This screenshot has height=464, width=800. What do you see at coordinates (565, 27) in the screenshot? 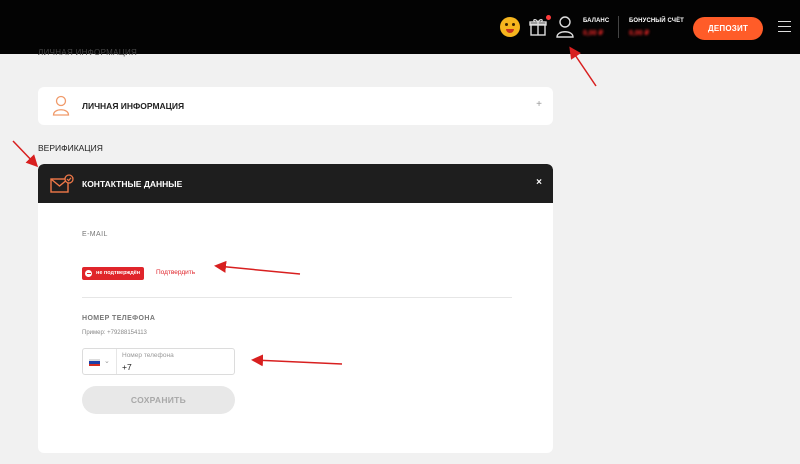
I see `user-icon` at bounding box center [565, 27].